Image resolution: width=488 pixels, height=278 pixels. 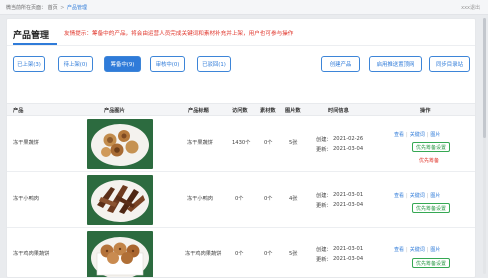 I want to click on logout-link: xxx退出, so click(x=470, y=7).